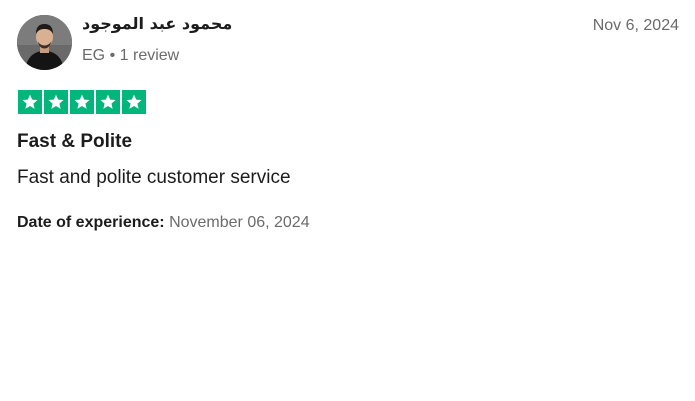  What do you see at coordinates (91, 222) in the screenshot?
I see `experience-label: Date of experience:` at bounding box center [91, 222].